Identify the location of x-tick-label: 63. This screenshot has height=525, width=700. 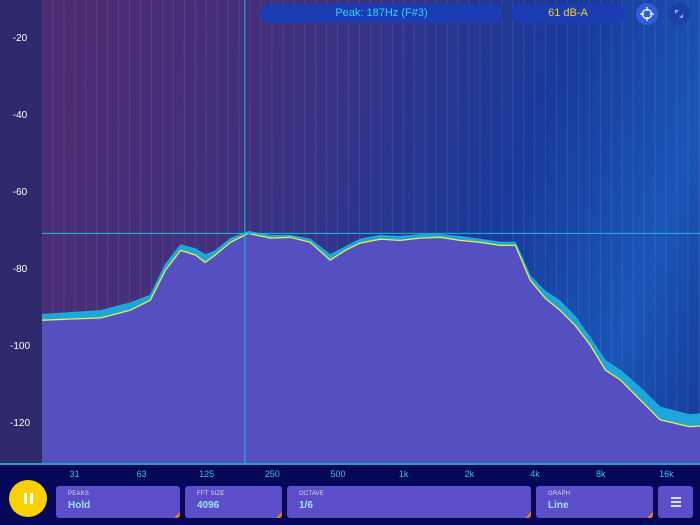
(141, 474).